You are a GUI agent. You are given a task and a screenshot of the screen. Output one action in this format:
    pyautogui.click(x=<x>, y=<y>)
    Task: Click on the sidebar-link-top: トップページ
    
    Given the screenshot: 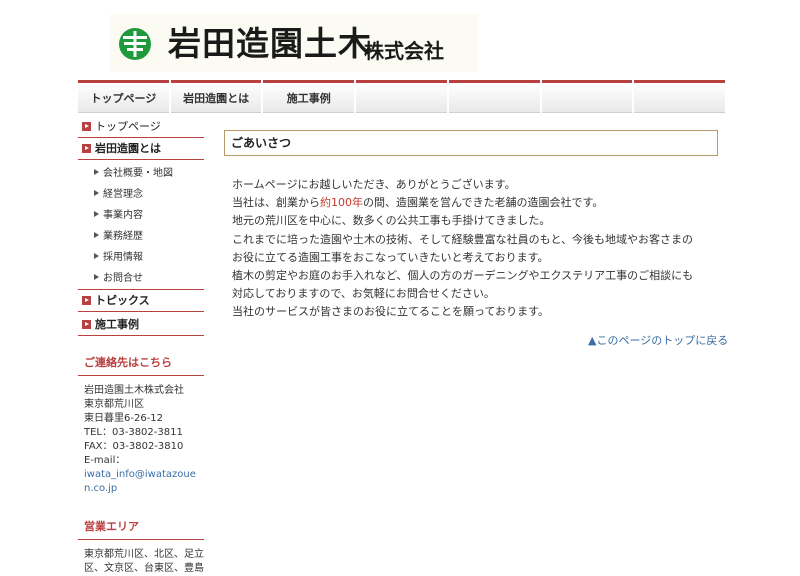 What is the action you would take?
    pyautogui.click(x=141, y=127)
    